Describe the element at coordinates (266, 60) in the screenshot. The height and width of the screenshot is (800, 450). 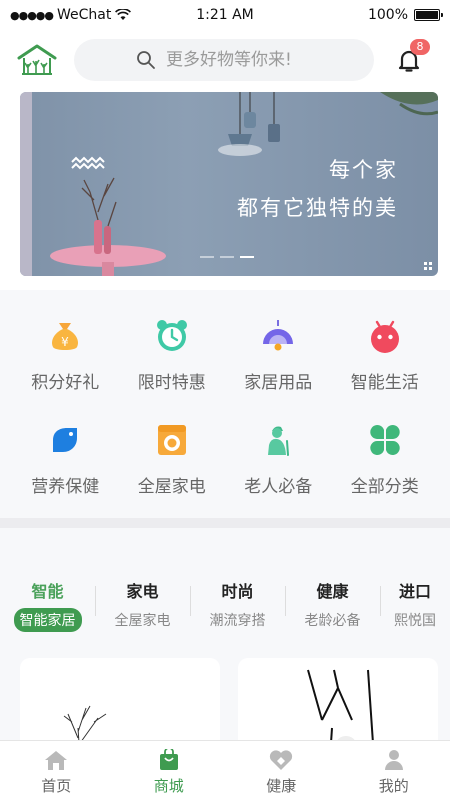
I see `search-input` at that location.